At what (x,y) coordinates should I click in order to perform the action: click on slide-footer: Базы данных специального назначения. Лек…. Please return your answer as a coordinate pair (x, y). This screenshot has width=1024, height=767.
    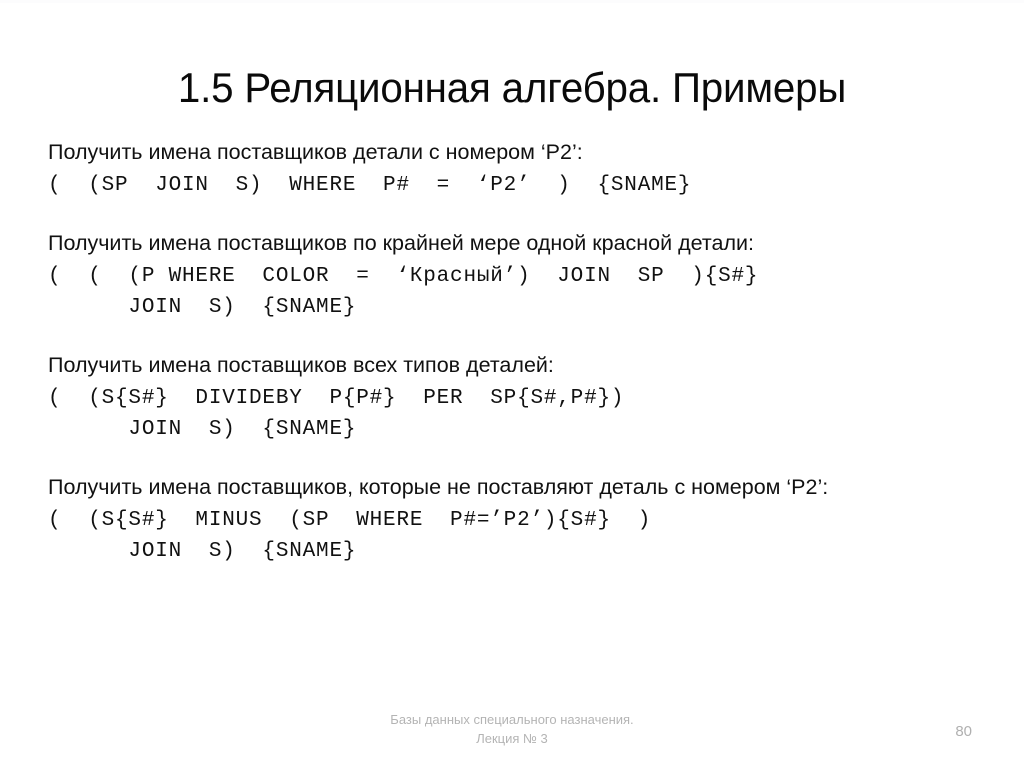
    Looking at the image, I should click on (512, 729).